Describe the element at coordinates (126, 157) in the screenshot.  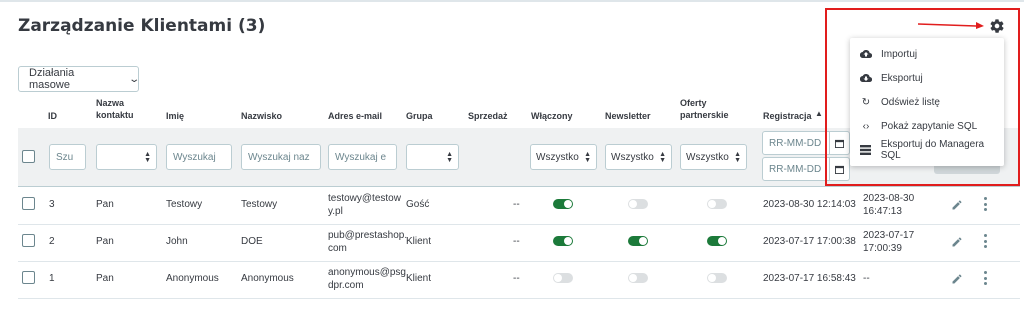
I see `filter-contact-select: ▲ ▼` at that location.